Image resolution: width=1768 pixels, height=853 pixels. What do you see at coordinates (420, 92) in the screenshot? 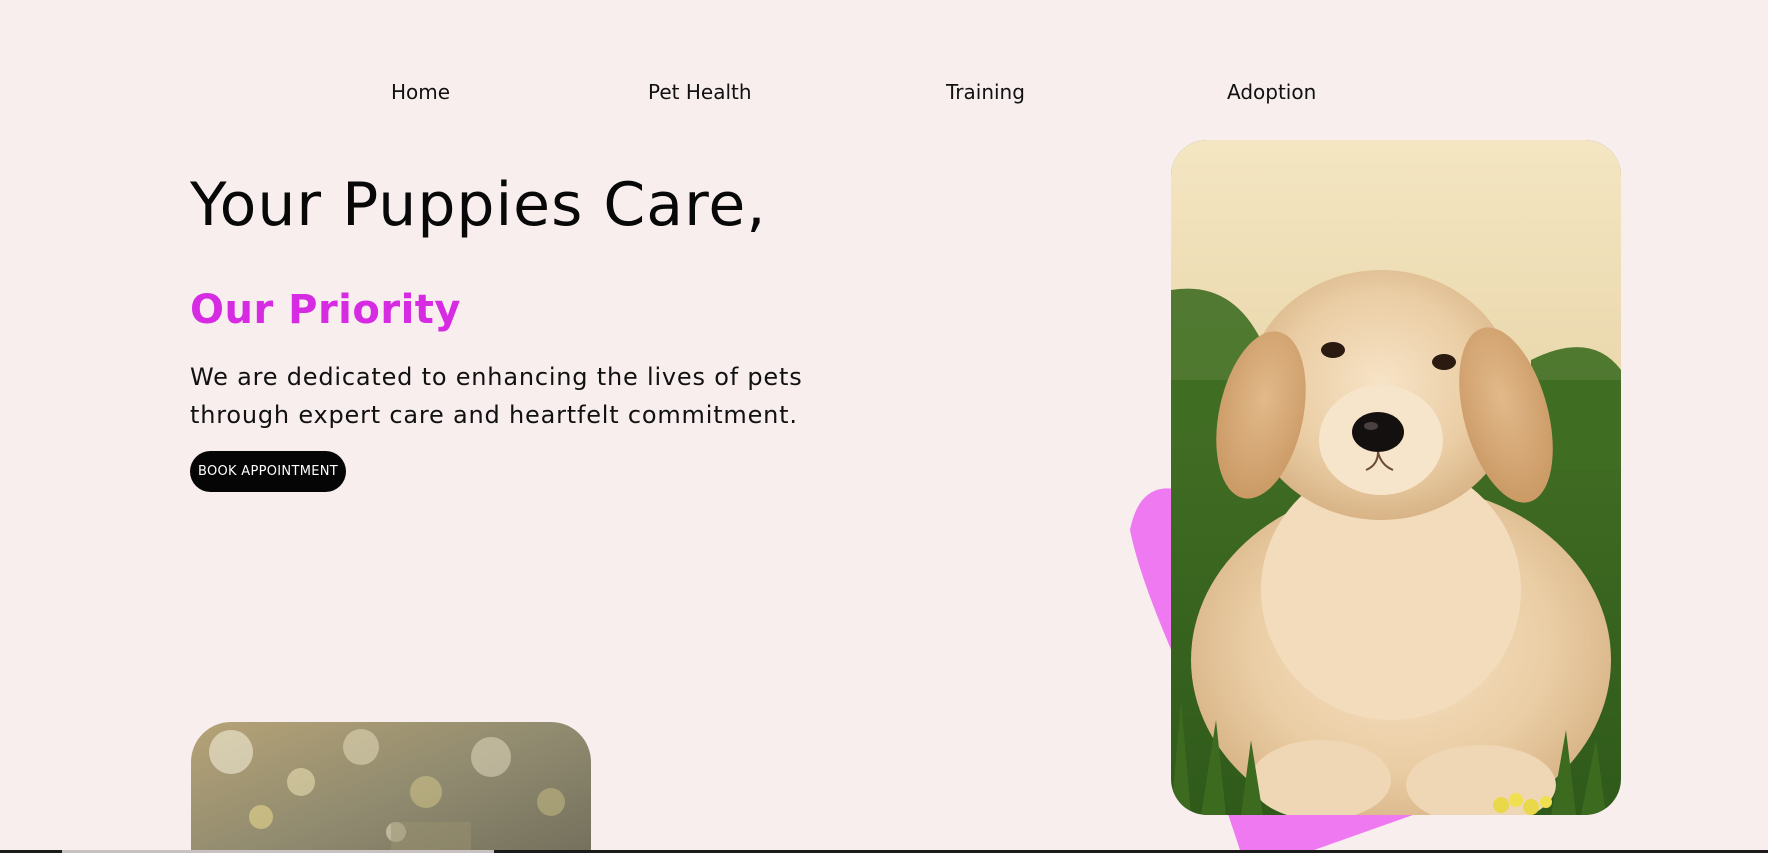
I see `nav-home-link: Home` at bounding box center [420, 92].